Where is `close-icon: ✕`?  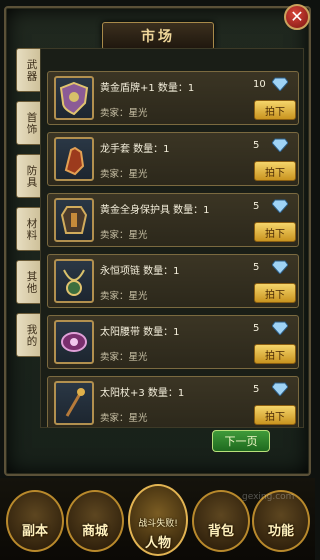 close-icon: ✕ is located at coordinates (297, 16).